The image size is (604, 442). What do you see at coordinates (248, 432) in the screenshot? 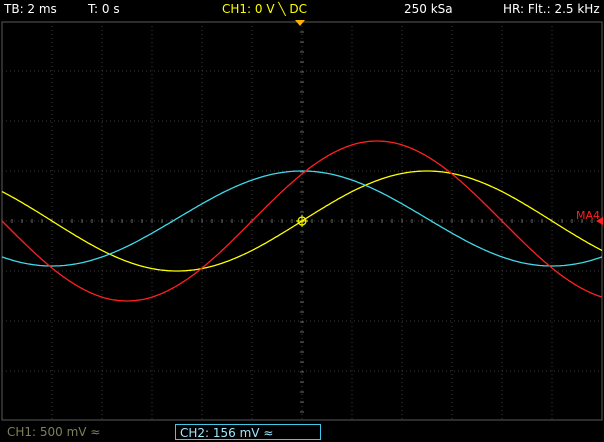
I see `ch2-channel-box: CH2: 156 mV ≈` at bounding box center [248, 432].